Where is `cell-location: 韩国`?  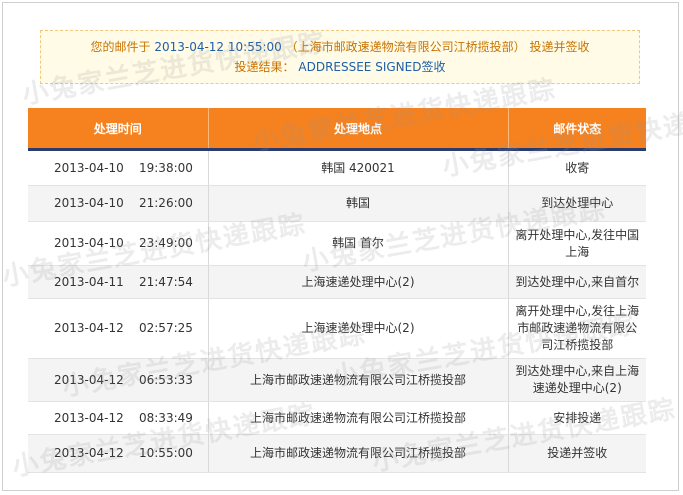
cell-location: 韩国 is located at coordinates (358, 203).